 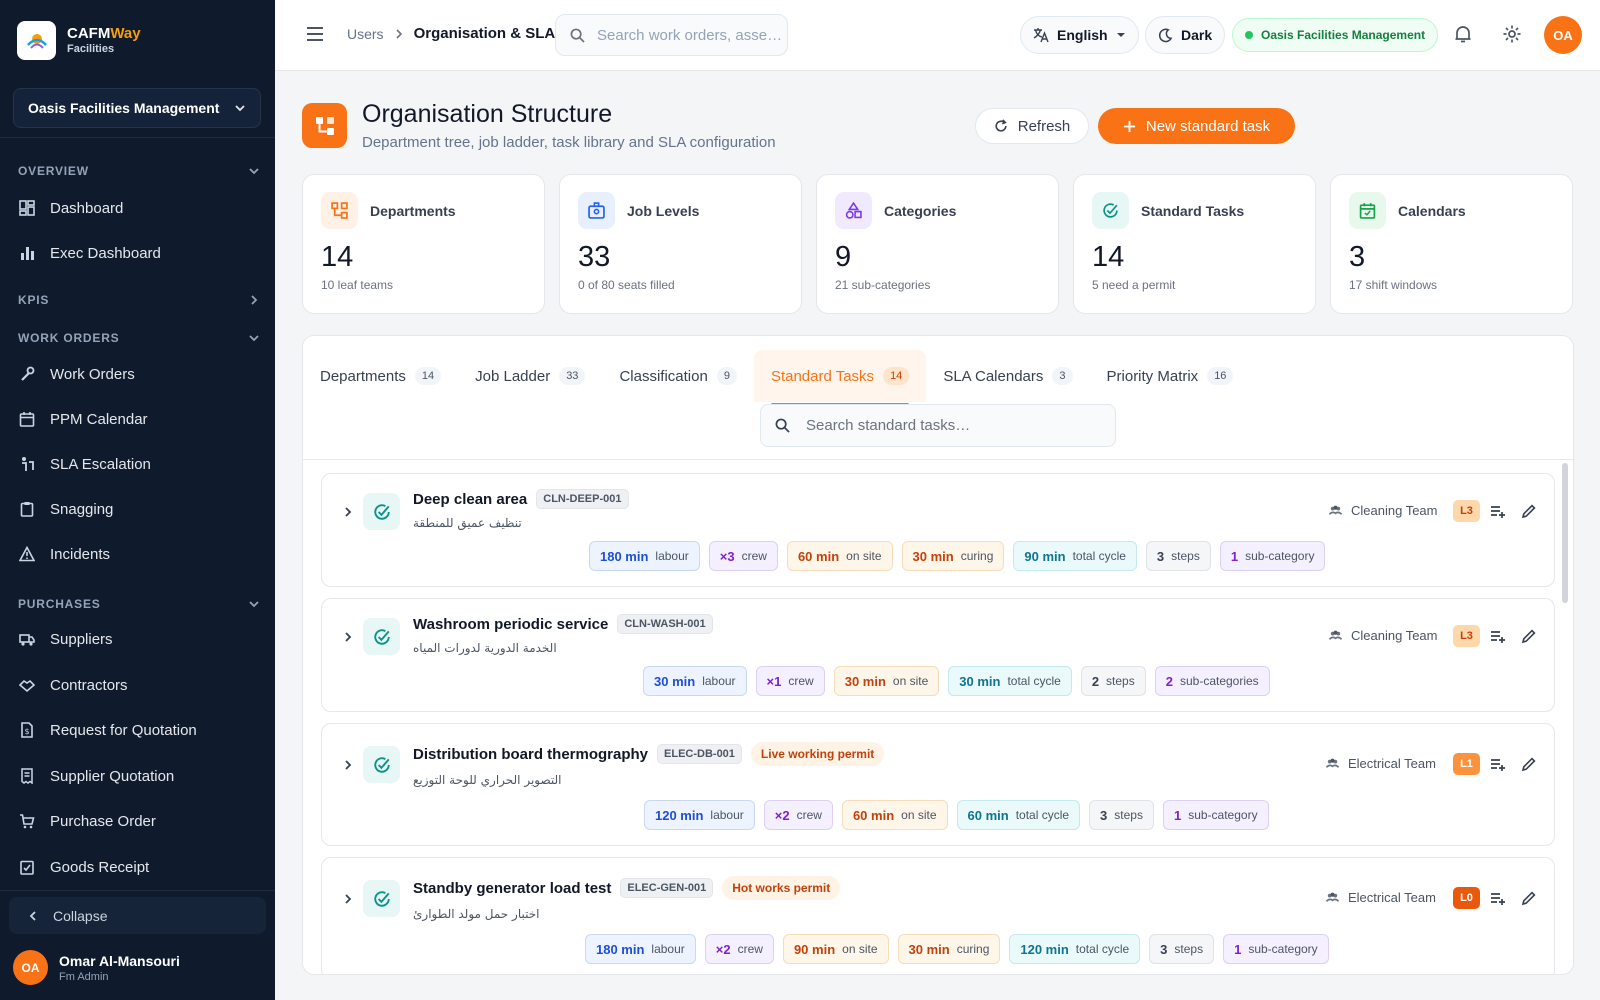 I want to click on nav-contractors: Contractors, so click(x=73, y=685).